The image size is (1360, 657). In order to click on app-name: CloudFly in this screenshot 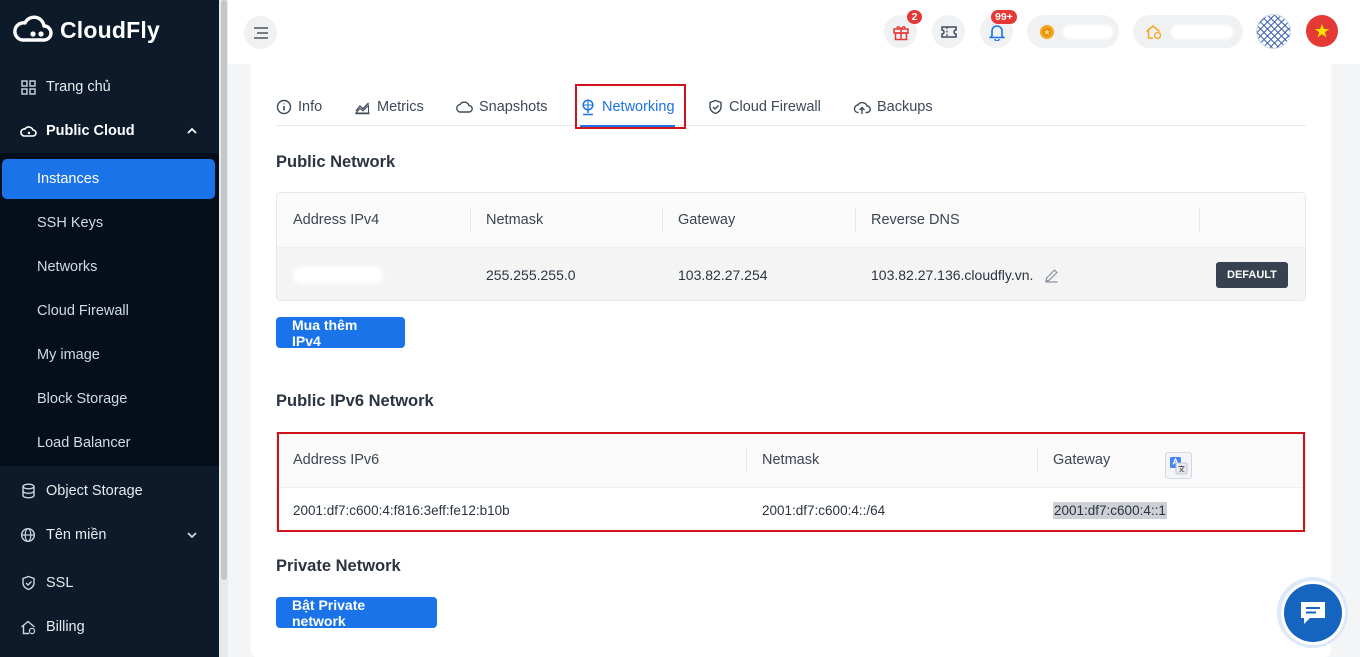, I will do `click(110, 29)`.